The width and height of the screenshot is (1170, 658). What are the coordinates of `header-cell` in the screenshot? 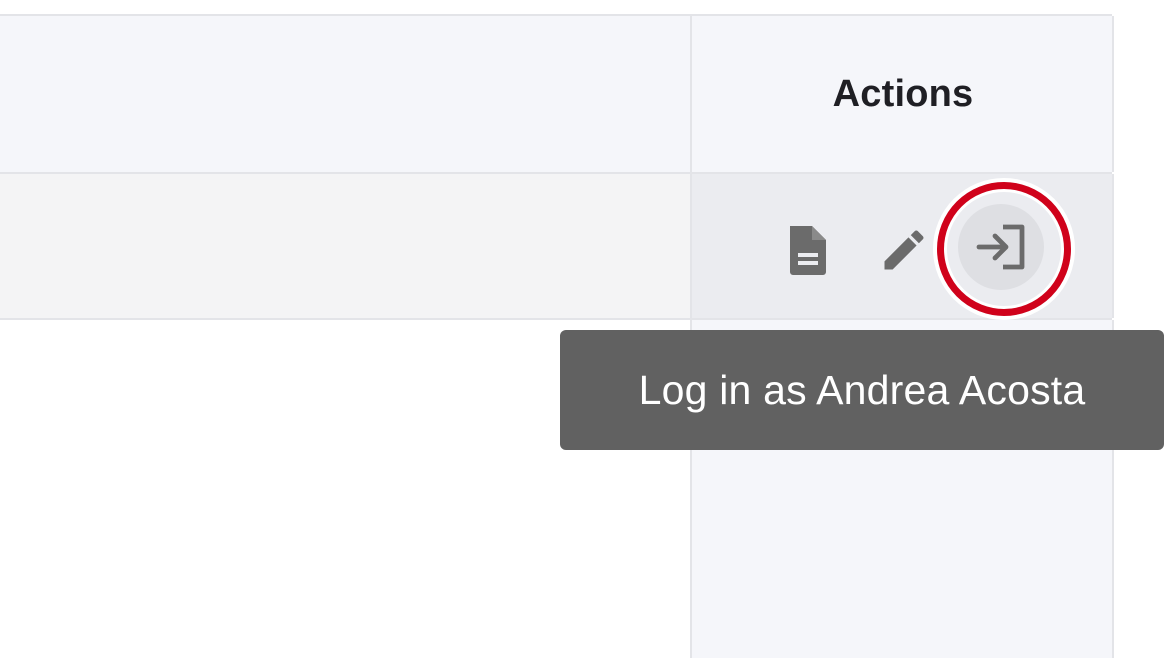 It's located at (345, 94).